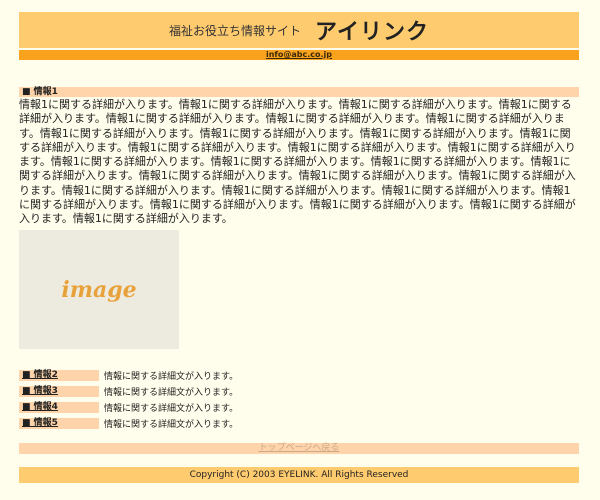  I want to click on site-tagline: 福祉お役立ち情報サイト, so click(235, 30).